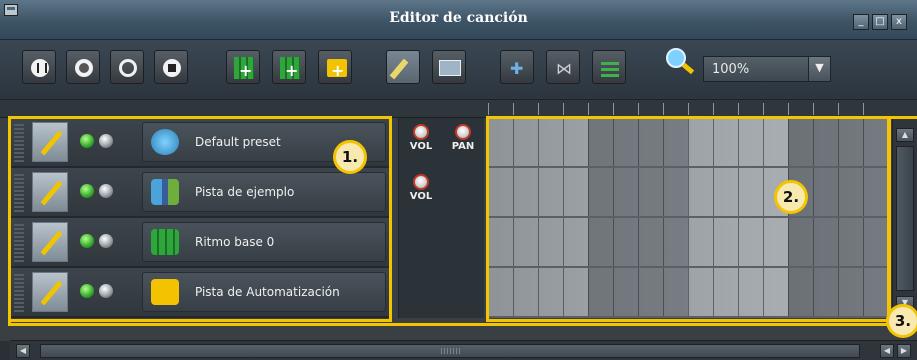 The height and width of the screenshot is (360, 917). Describe the element at coordinates (904, 351) in the screenshot. I see `scroll-right-icon: ▶` at that location.